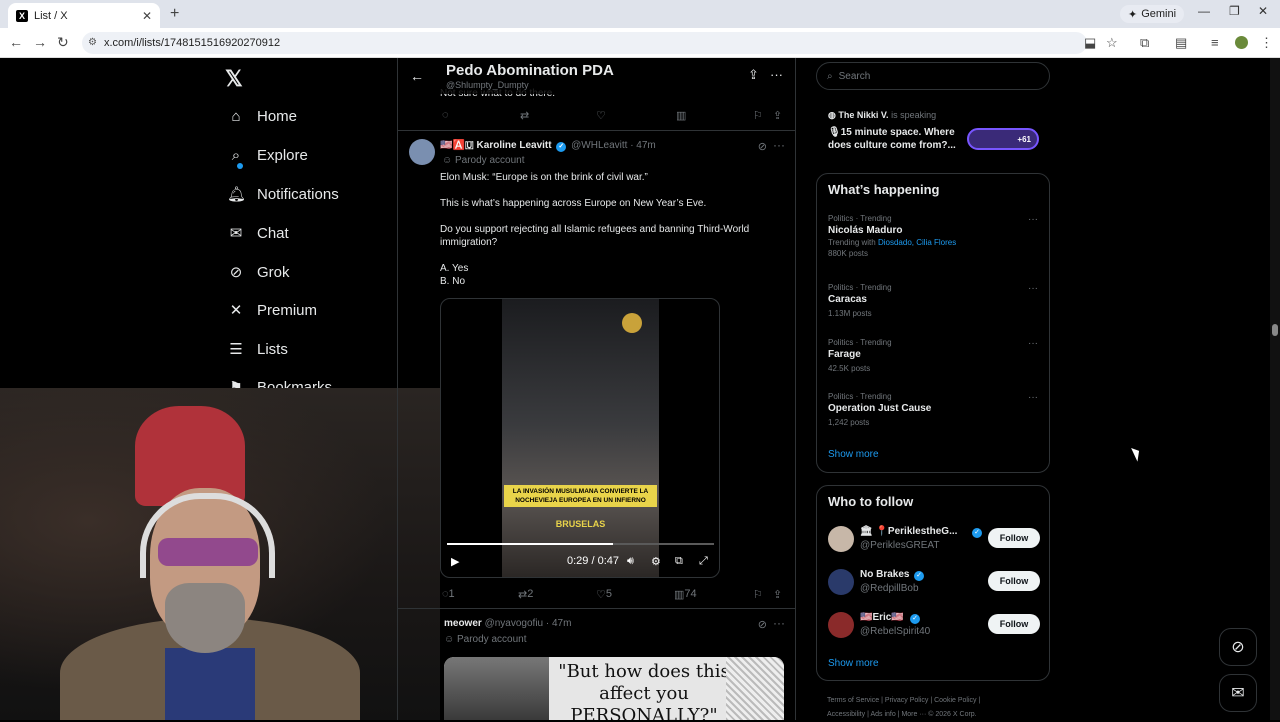 This screenshot has height=722, width=1280. Describe the element at coordinates (1234, 11) in the screenshot. I see `restore-icon: ❐` at that location.